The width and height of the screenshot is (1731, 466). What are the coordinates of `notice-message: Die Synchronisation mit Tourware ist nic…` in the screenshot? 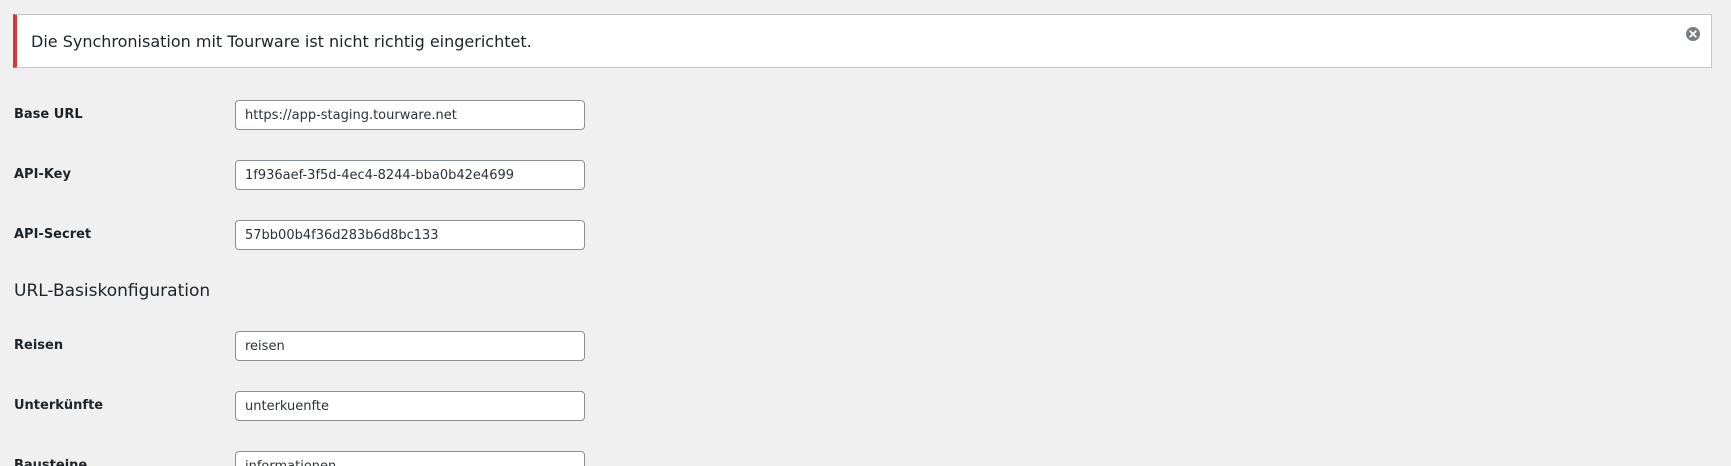 It's located at (281, 41).